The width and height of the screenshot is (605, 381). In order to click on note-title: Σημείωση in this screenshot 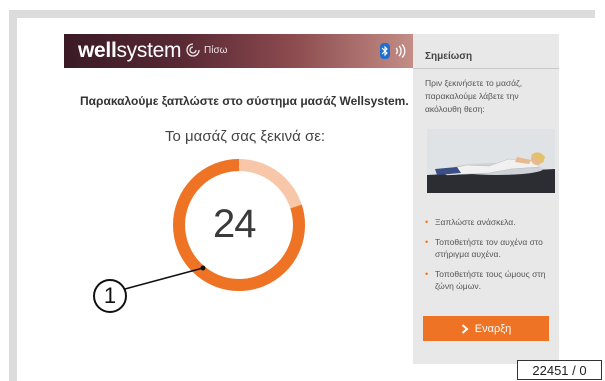, I will do `click(449, 56)`.